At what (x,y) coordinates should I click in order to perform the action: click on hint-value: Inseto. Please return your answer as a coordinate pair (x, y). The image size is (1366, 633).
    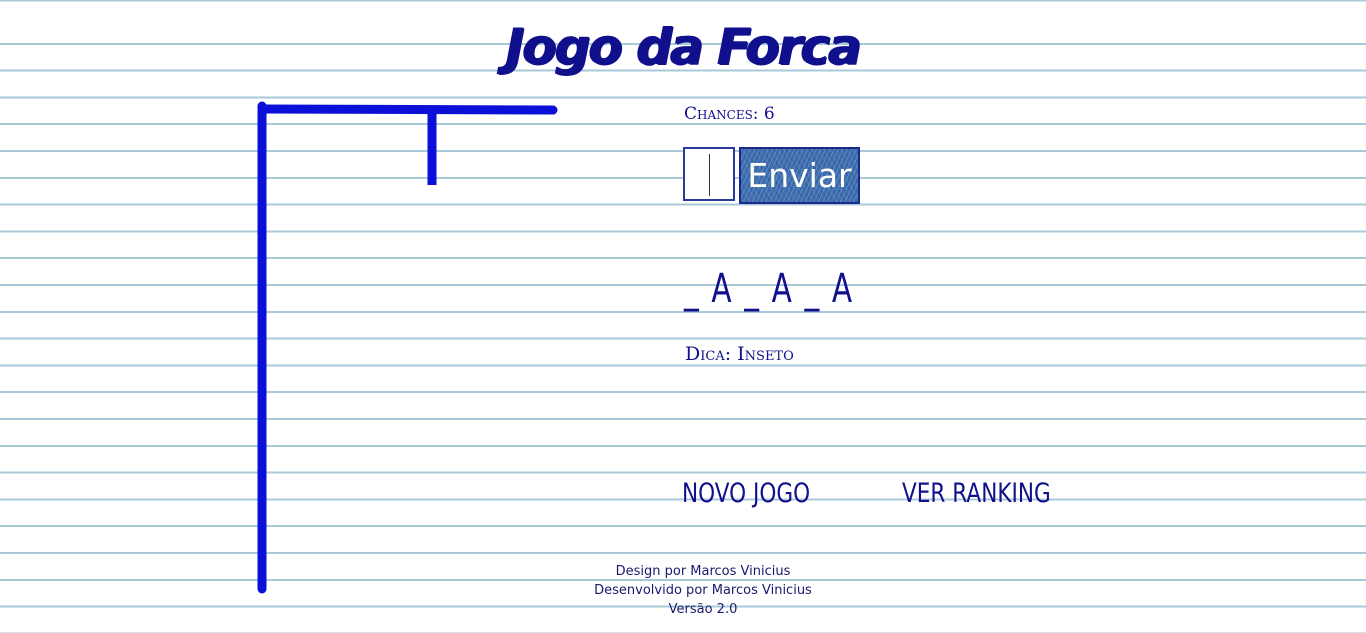
    Looking at the image, I should click on (765, 354).